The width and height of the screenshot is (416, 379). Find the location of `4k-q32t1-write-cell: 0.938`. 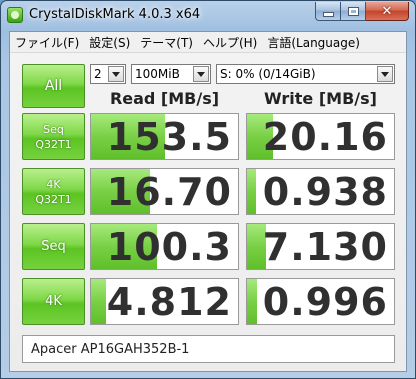

4k-q32t1-write-cell: 0.938 is located at coordinates (320, 191).